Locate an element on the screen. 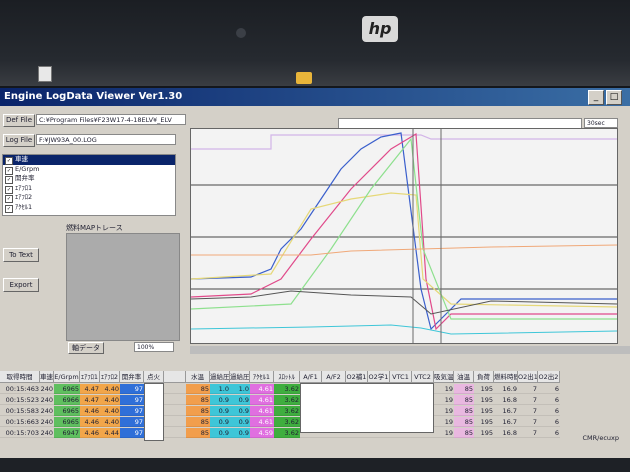  table-cell: 4.40 is located at coordinates (110, 411).